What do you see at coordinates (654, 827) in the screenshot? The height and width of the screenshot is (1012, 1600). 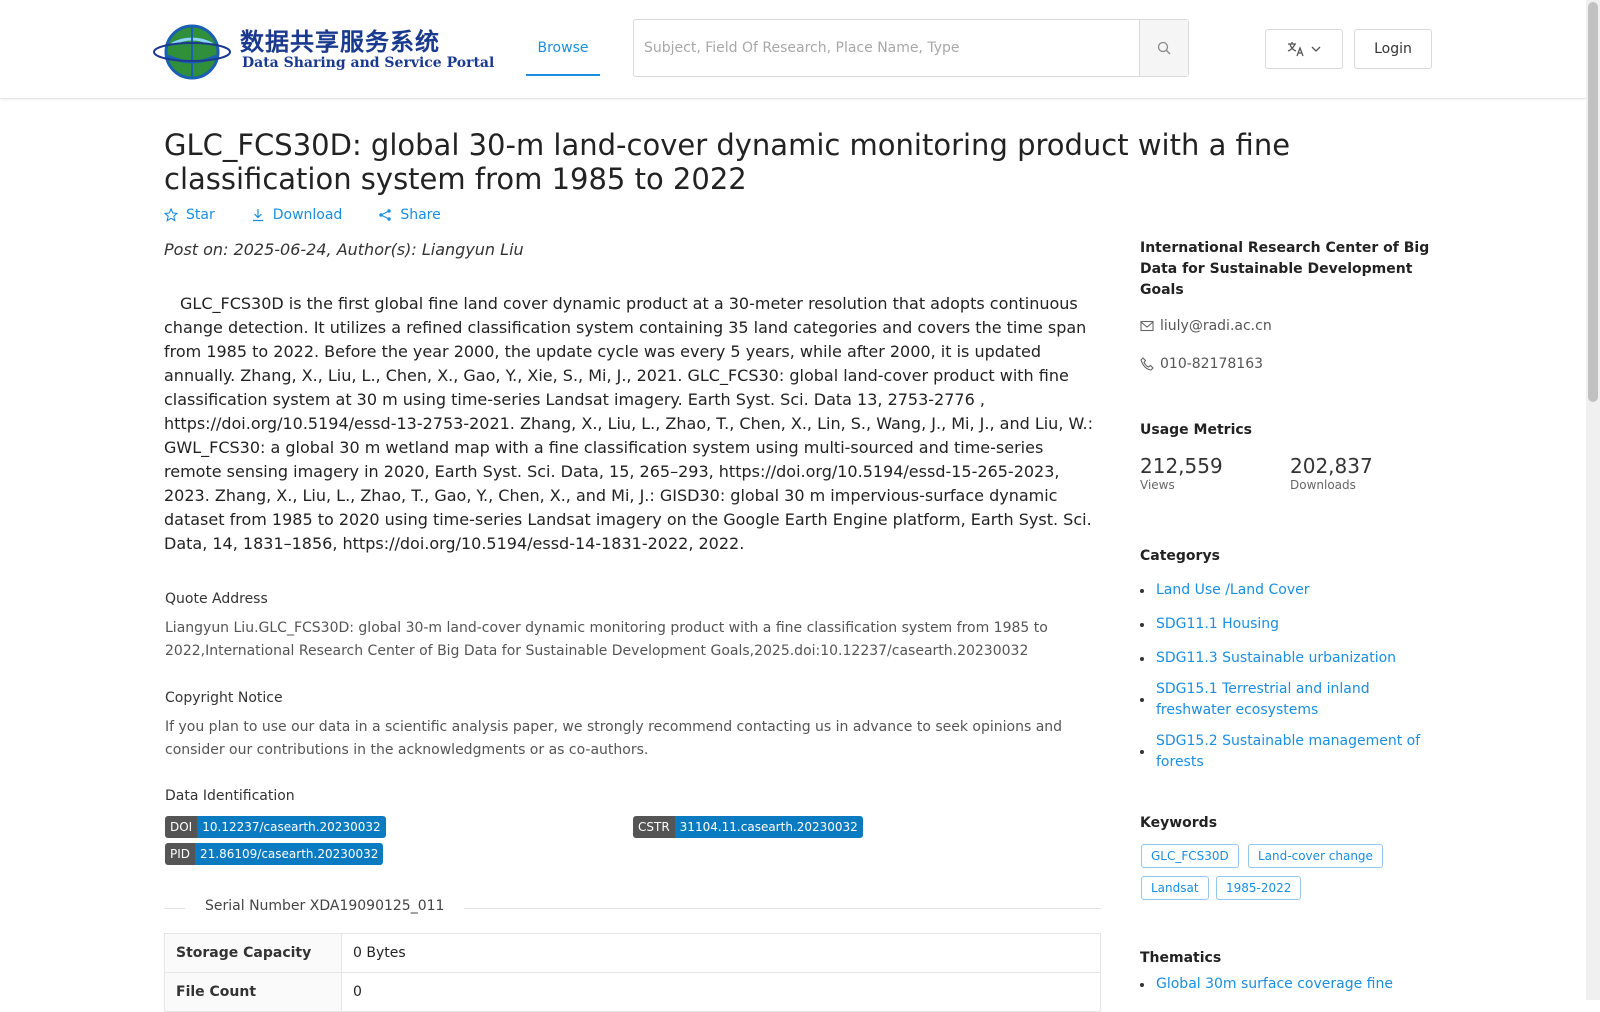 I see `cstr-badge-key: CSTR` at bounding box center [654, 827].